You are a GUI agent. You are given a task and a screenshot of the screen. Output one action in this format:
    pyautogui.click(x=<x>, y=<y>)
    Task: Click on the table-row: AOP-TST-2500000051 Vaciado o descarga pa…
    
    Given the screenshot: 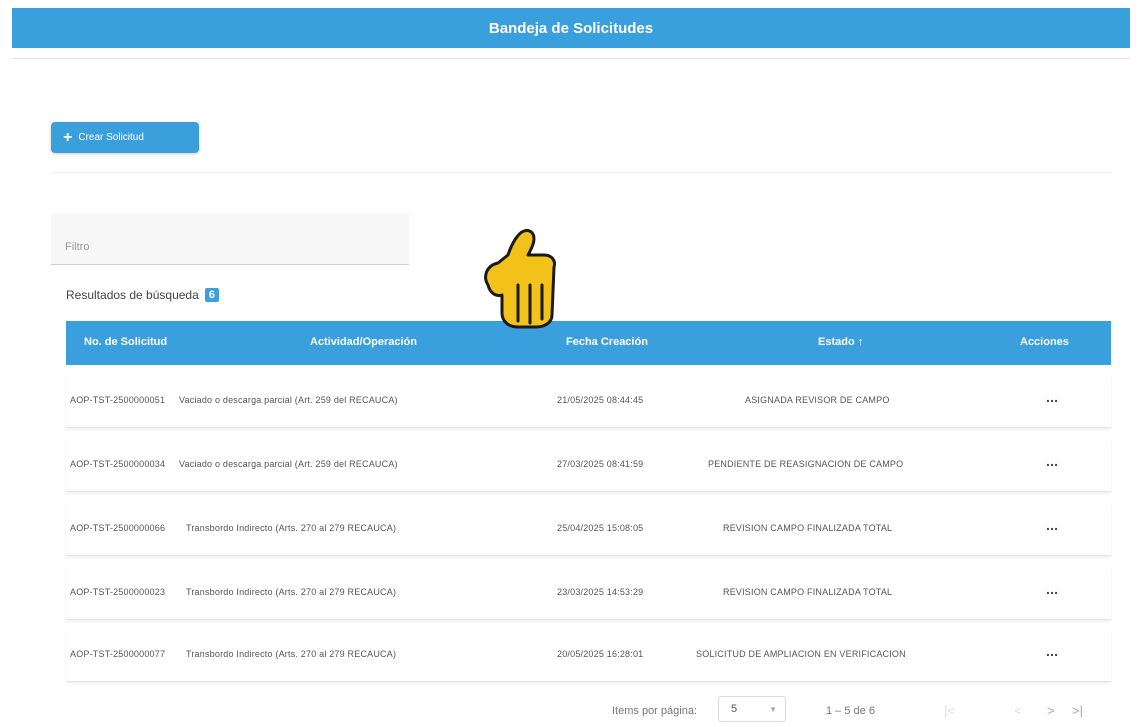 What is the action you would take?
    pyautogui.click(x=588, y=401)
    